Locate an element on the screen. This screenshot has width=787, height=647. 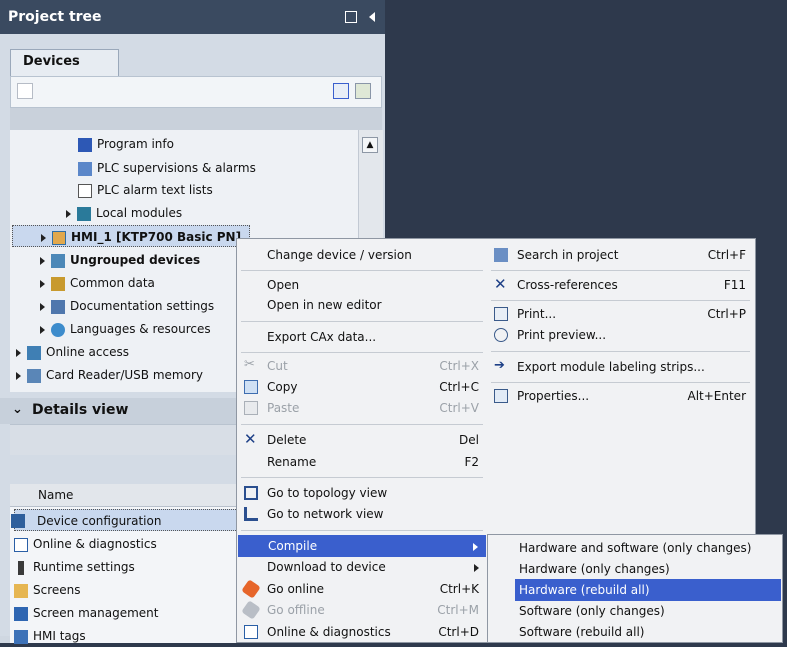
tree-item-ungrouped: Ungrouped devices is located at coordinates (120, 260).